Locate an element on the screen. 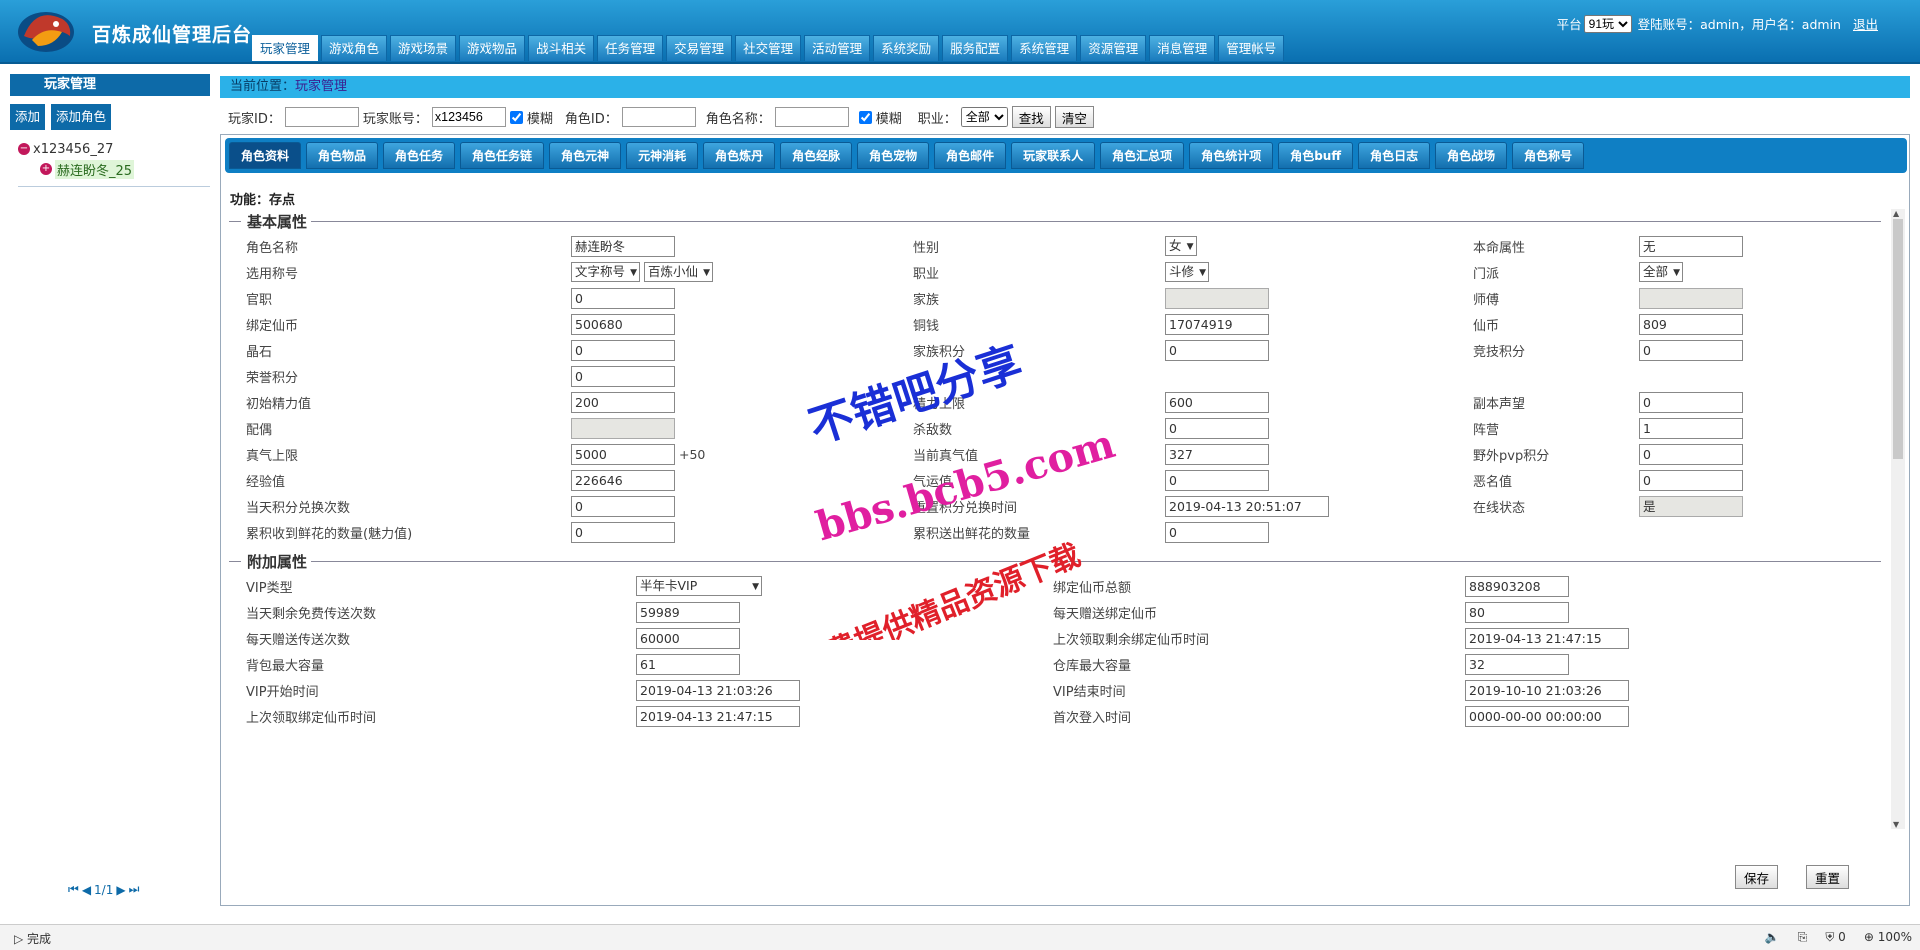  collapse-icon: − is located at coordinates (24, 149).